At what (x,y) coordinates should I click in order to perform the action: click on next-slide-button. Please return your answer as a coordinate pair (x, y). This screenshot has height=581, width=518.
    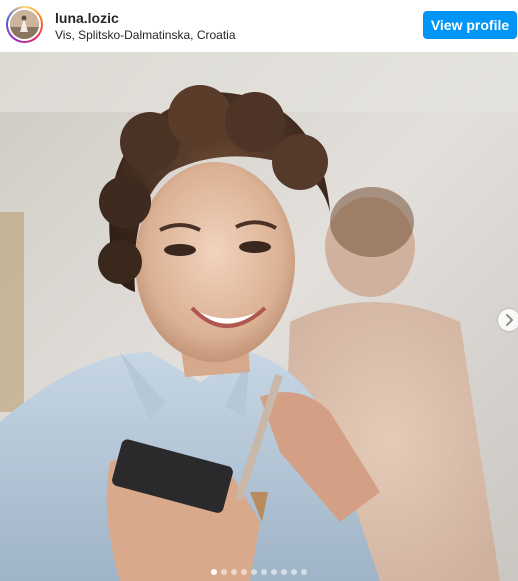
    Looking at the image, I should click on (508, 320).